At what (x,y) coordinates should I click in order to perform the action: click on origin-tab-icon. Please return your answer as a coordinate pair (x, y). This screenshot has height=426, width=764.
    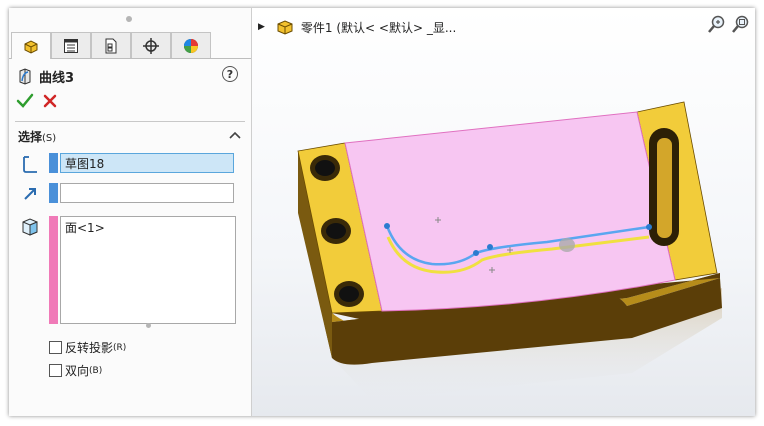
    Looking at the image, I should click on (151, 45).